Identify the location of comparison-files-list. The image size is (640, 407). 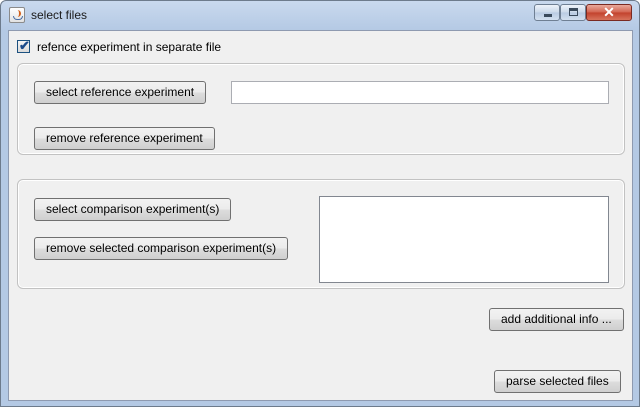
(464, 239).